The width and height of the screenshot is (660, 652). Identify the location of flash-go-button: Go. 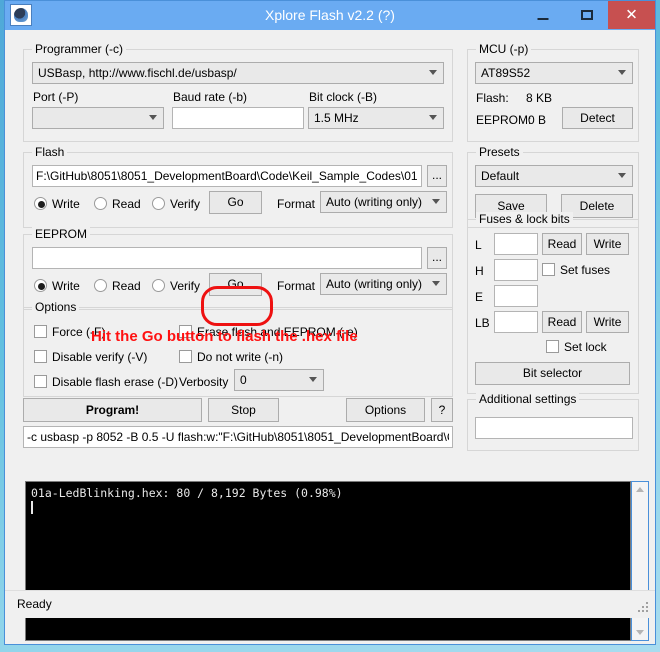
(235, 202).